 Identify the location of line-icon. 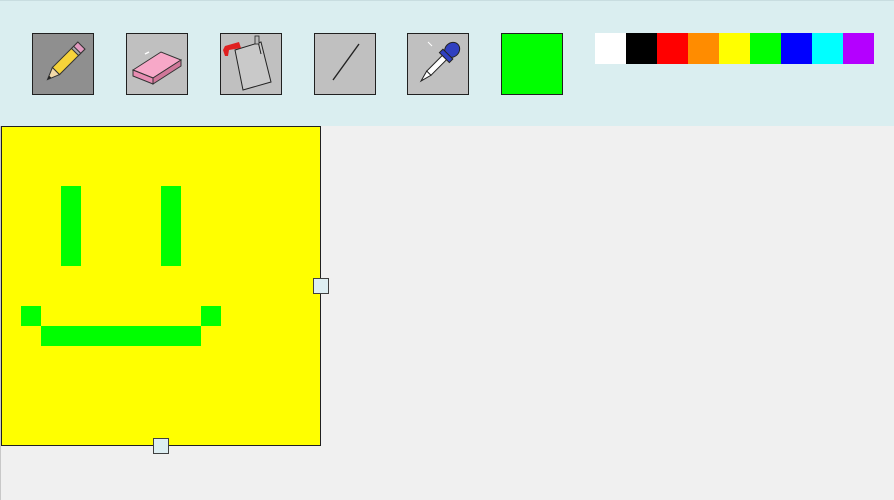
(346, 62).